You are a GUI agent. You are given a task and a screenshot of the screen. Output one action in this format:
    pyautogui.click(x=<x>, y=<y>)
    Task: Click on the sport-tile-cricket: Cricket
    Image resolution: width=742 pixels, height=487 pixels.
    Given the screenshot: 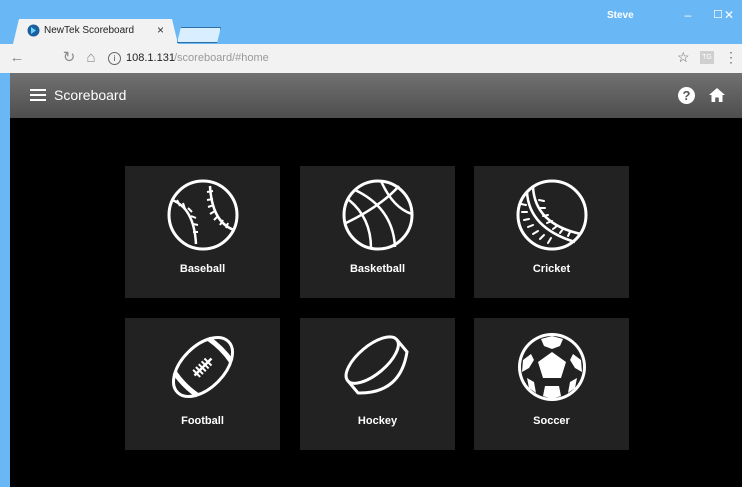 What is the action you would take?
    pyautogui.click(x=551, y=232)
    